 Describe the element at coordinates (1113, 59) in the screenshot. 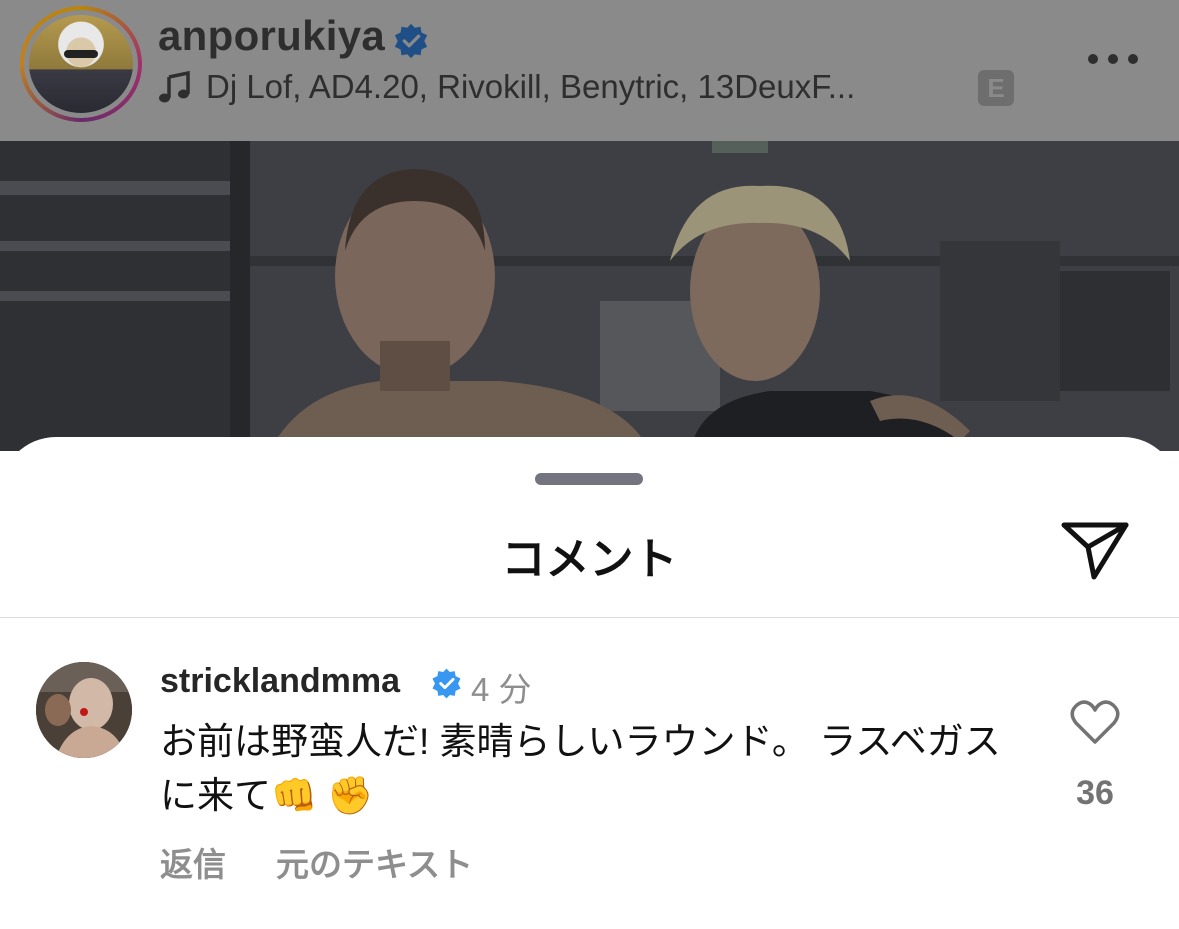

I see `more-options-icon` at that location.